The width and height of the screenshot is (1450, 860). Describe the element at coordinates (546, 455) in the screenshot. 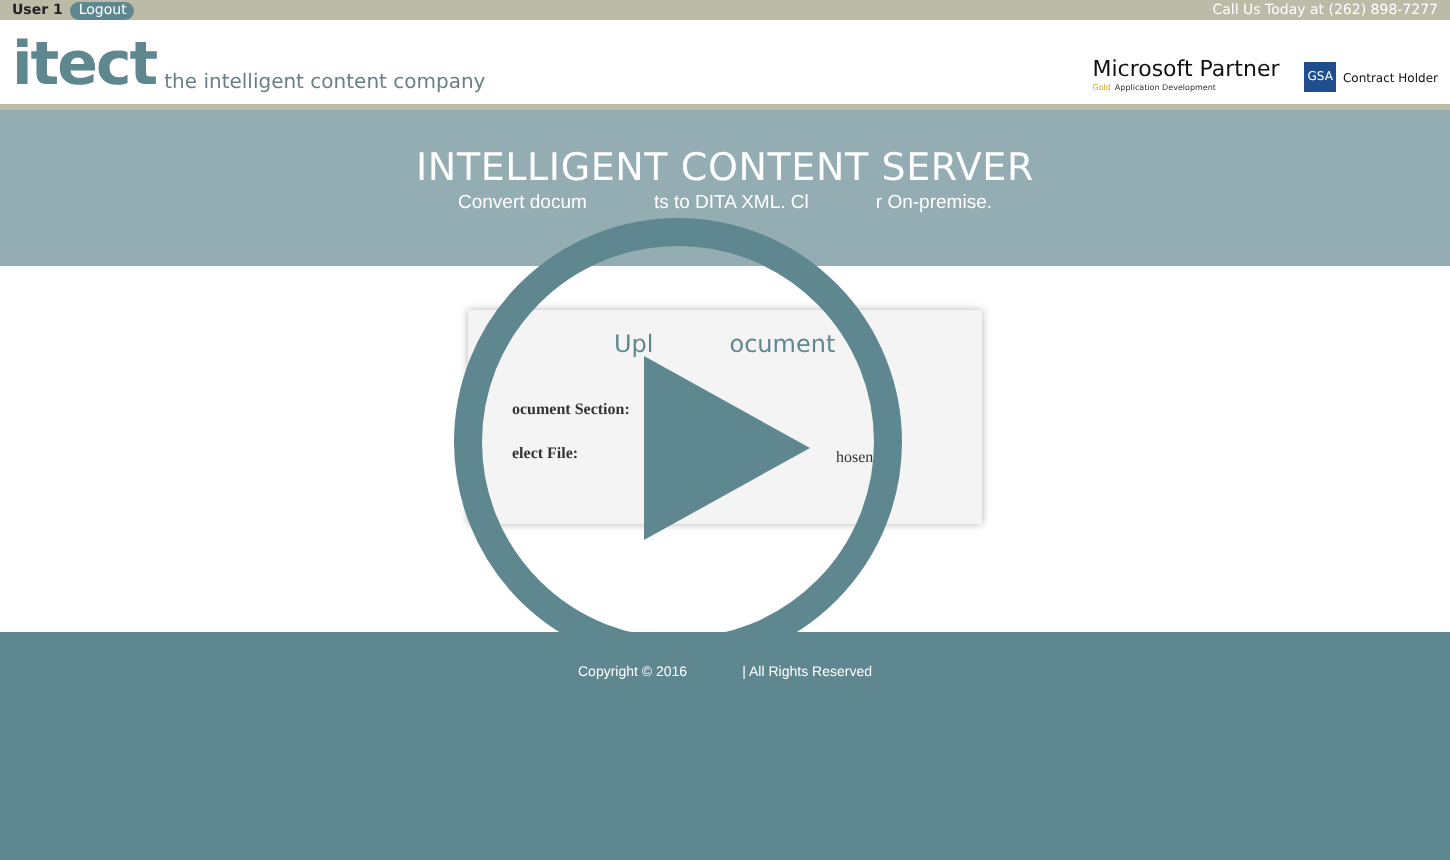

I see `field-label: elect File:` at that location.